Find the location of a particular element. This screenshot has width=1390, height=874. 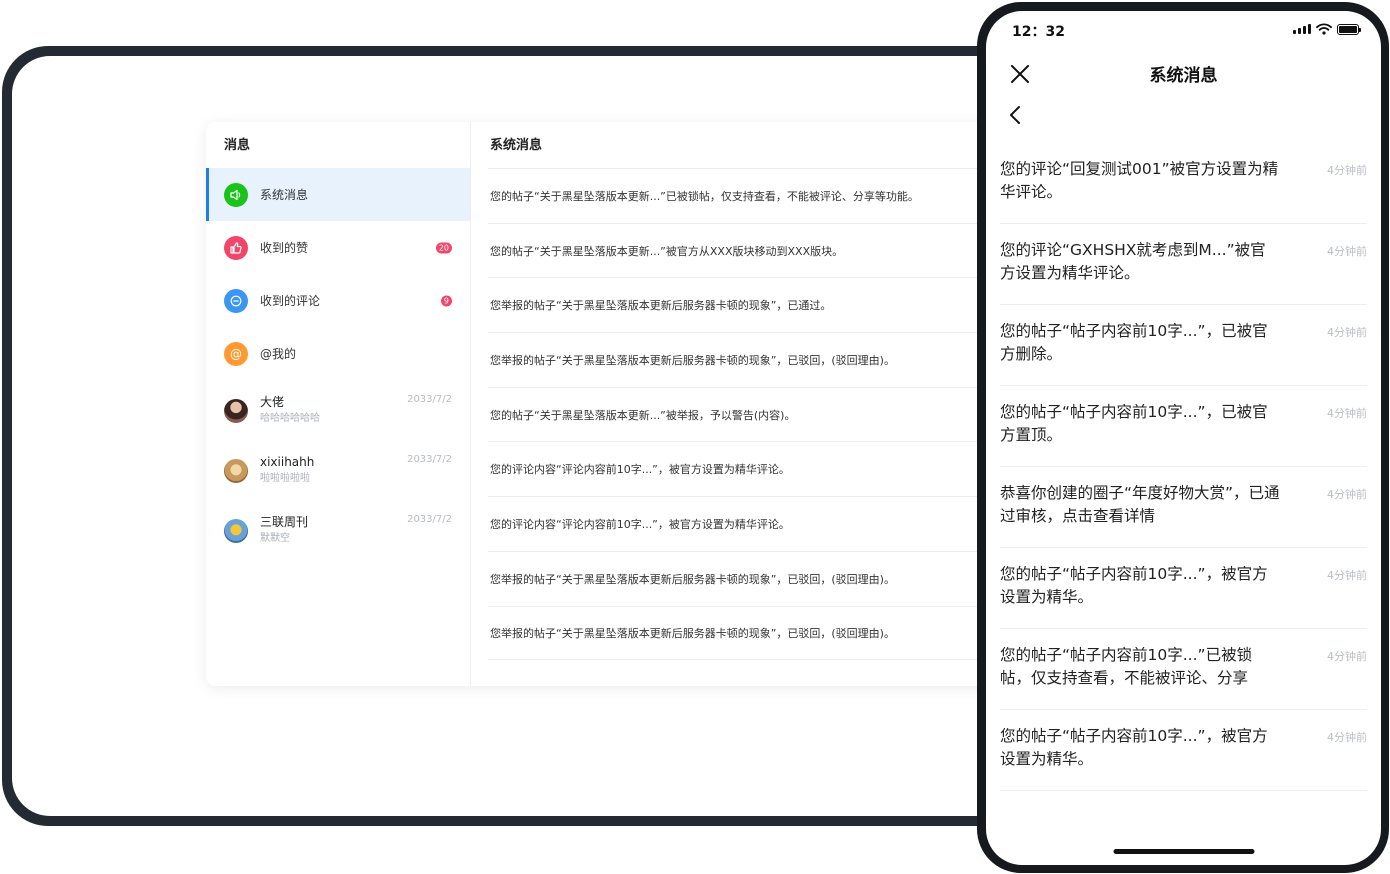

status-icons is located at coordinates (1327, 29).